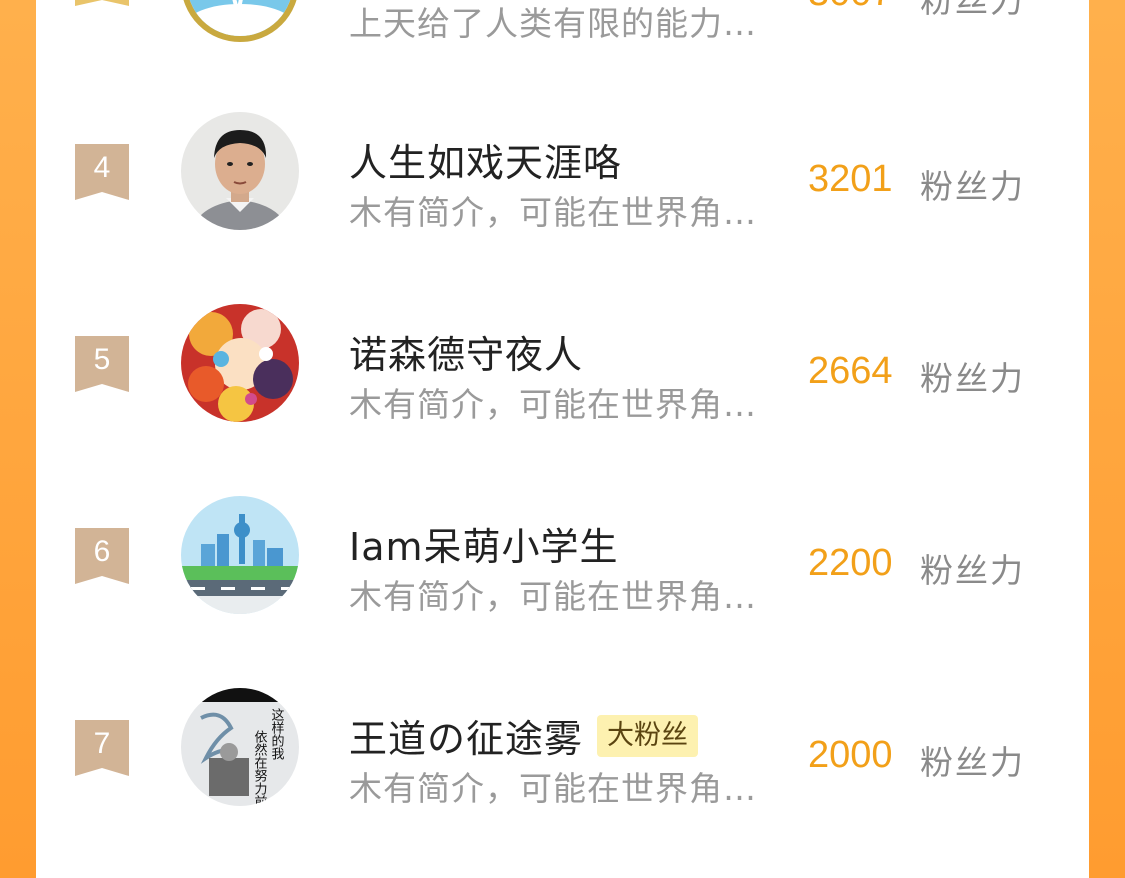 This screenshot has width=1125, height=878. What do you see at coordinates (850, 7) in the screenshot?
I see `fan-power-score: 3007` at bounding box center [850, 7].